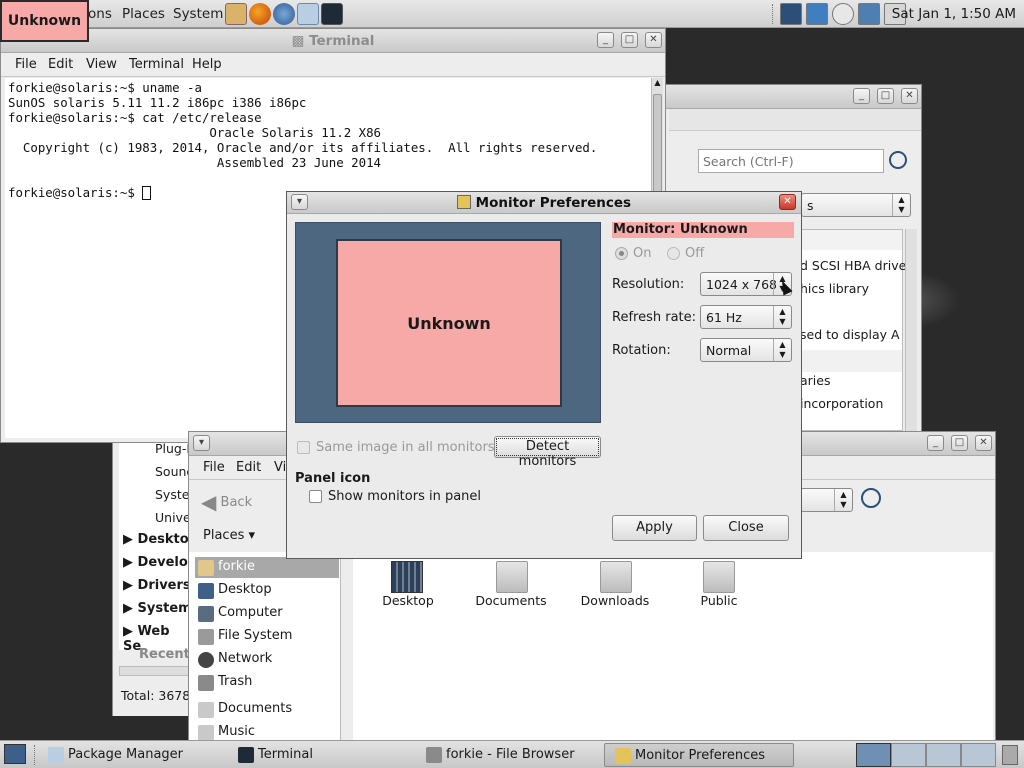  What do you see at coordinates (791, 97) in the screenshot?
I see `package-manager-titlebar: _ □ ✕` at bounding box center [791, 97].